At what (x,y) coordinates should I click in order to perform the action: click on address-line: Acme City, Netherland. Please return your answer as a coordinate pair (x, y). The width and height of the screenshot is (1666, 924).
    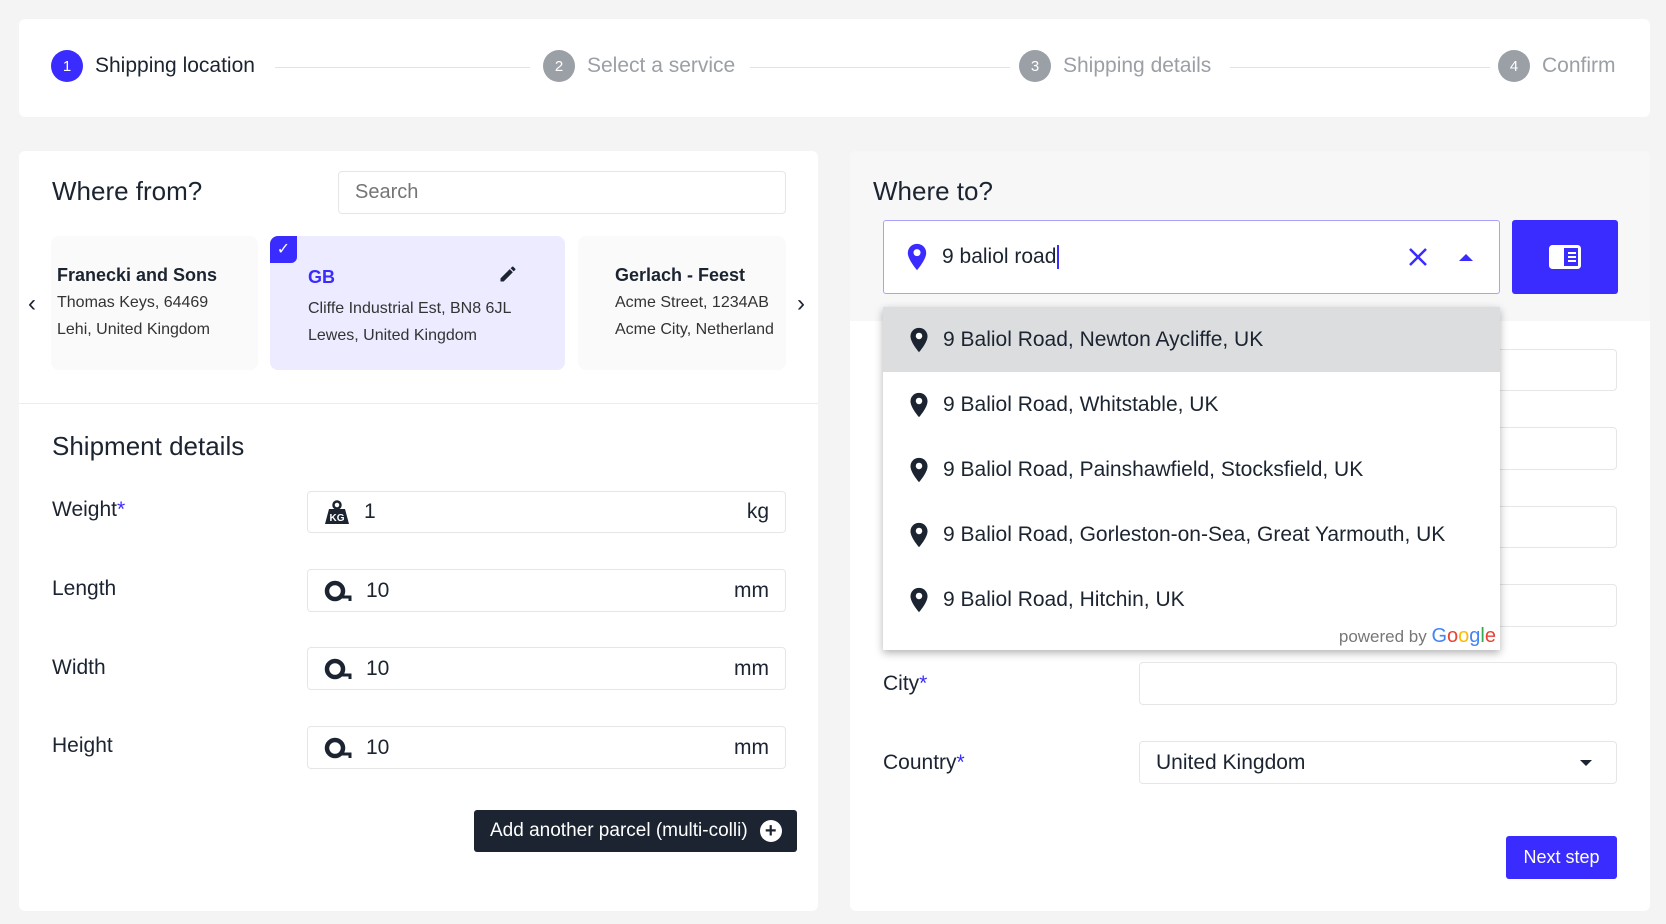
    Looking at the image, I should click on (694, 329).